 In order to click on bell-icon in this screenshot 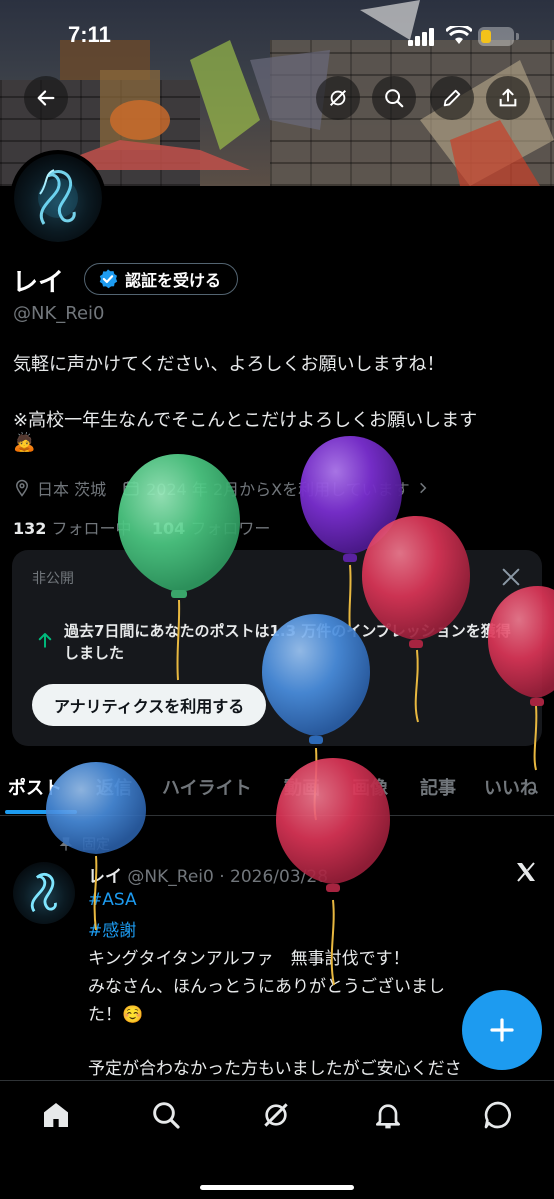, I will do `click(388, 1115)`.